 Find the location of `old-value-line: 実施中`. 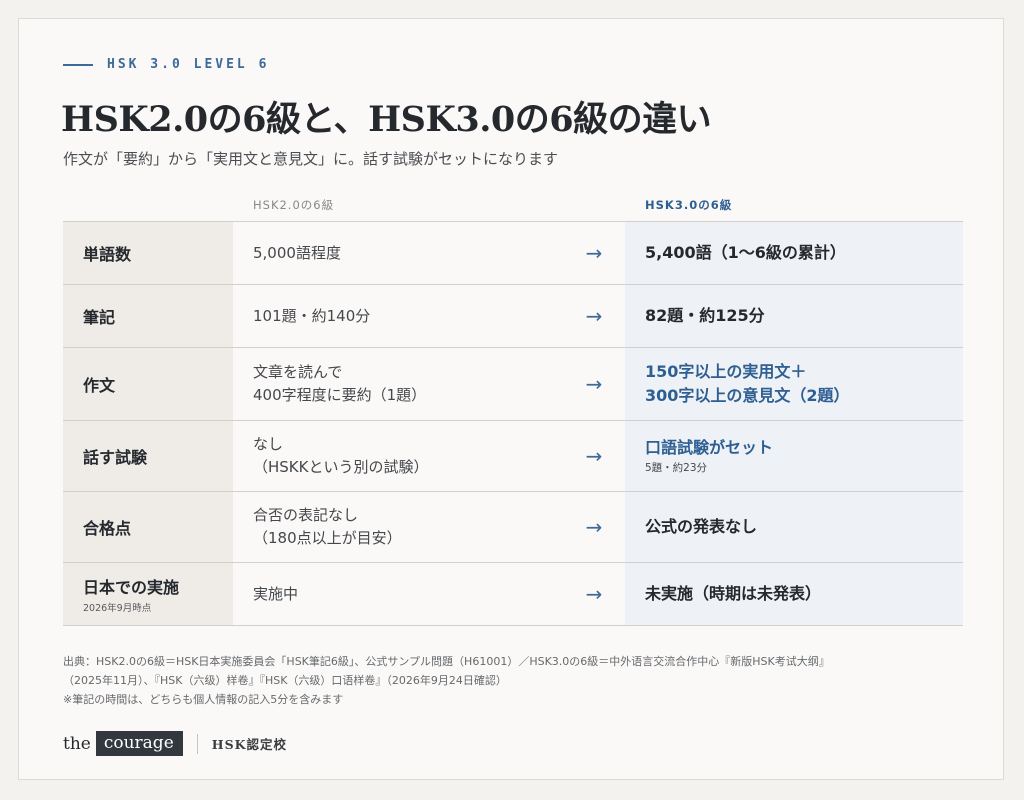

old-value-line: 実施中 is located at coordinates (276, 593).